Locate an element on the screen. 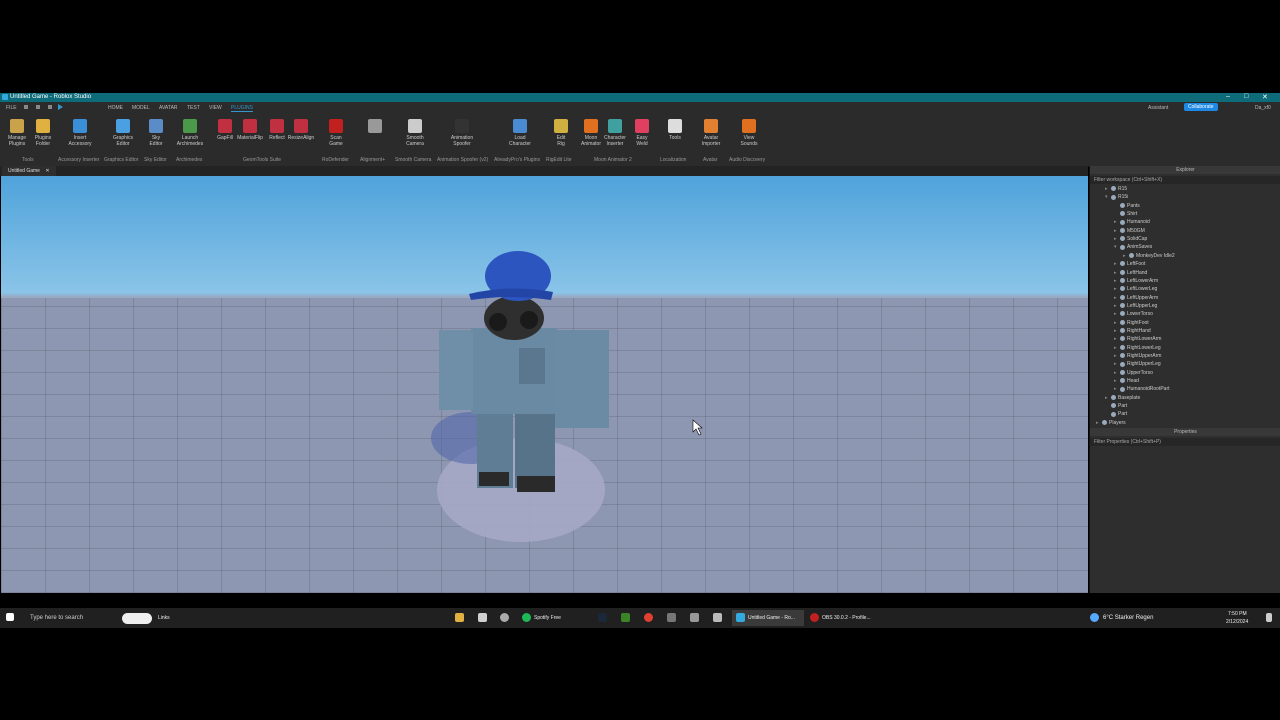  tools-button: Tools is located at coordinates (675, 130).